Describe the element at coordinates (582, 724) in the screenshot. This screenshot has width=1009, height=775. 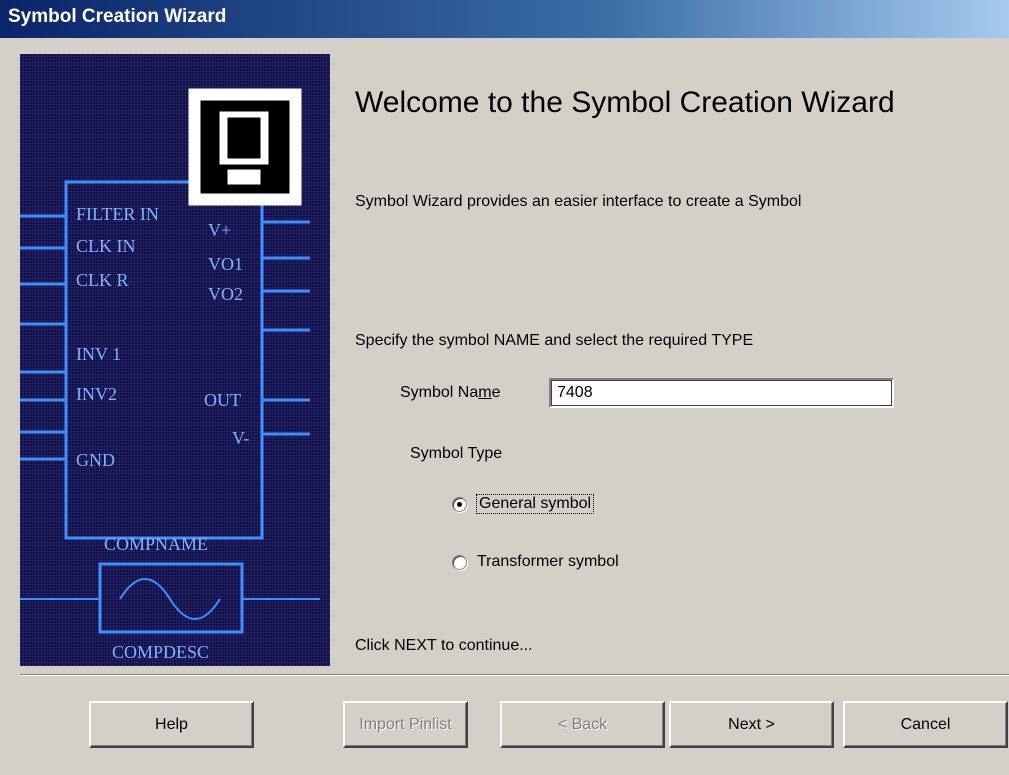
I see `back-button: < Back` at that location.